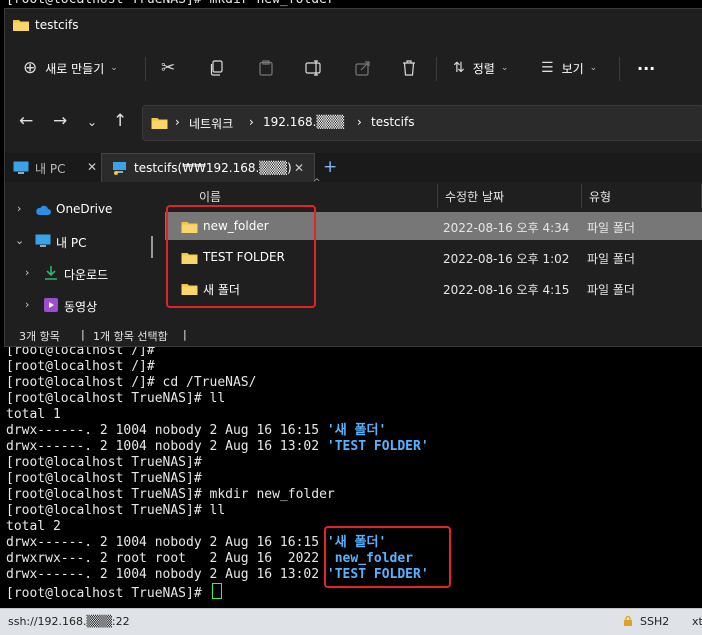  What do you see at coordinates (221, 290) in the screenshot?
I see `file-name: 새 폴더` at bounding box center [221, 290].